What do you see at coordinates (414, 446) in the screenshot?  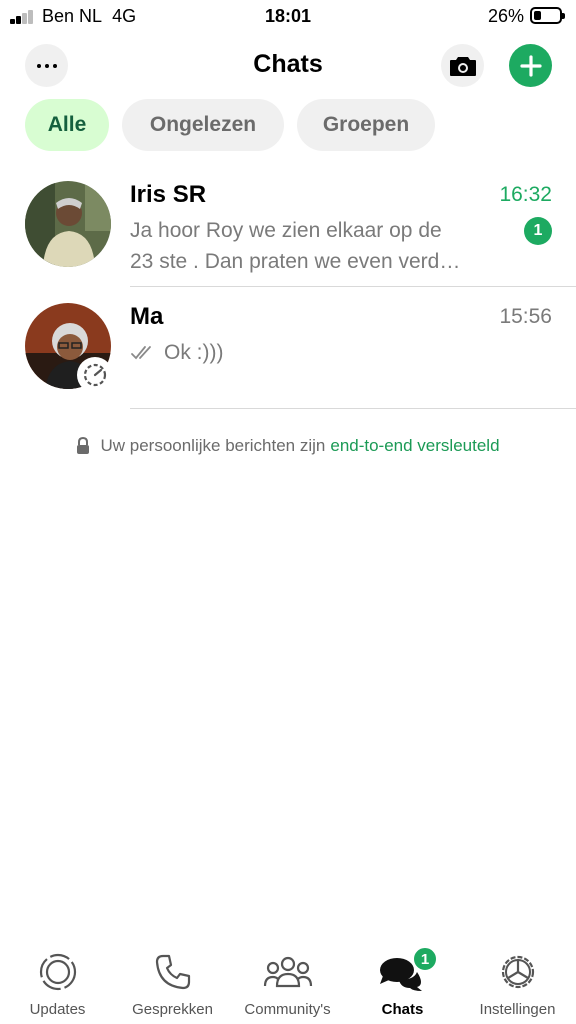 I see `encryption-link: end-to-end versleuteld` at bounding box center [414, 446].